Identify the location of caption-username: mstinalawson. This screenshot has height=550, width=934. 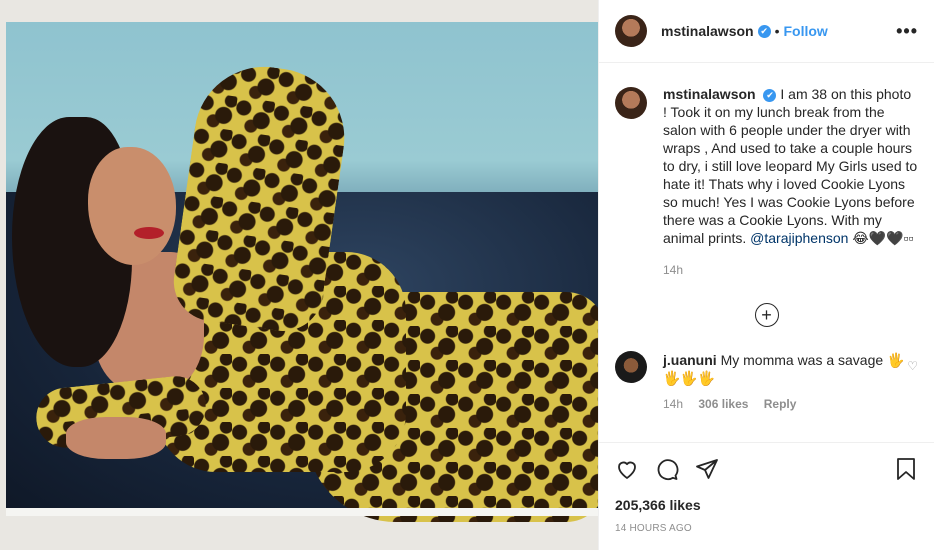
(709, 94).